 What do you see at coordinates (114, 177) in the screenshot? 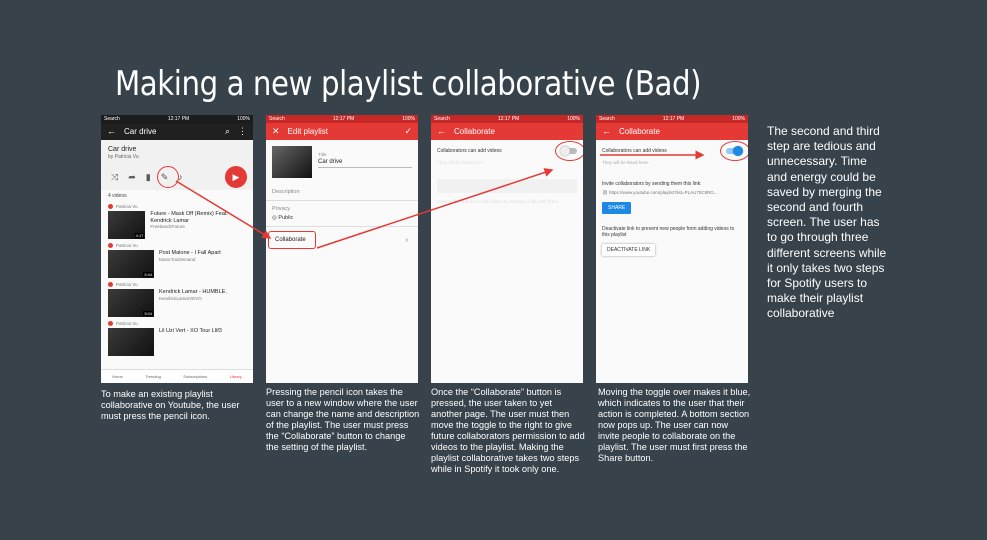
I see `shuffle-icon: ⤨` at bounding box center [114, 177].